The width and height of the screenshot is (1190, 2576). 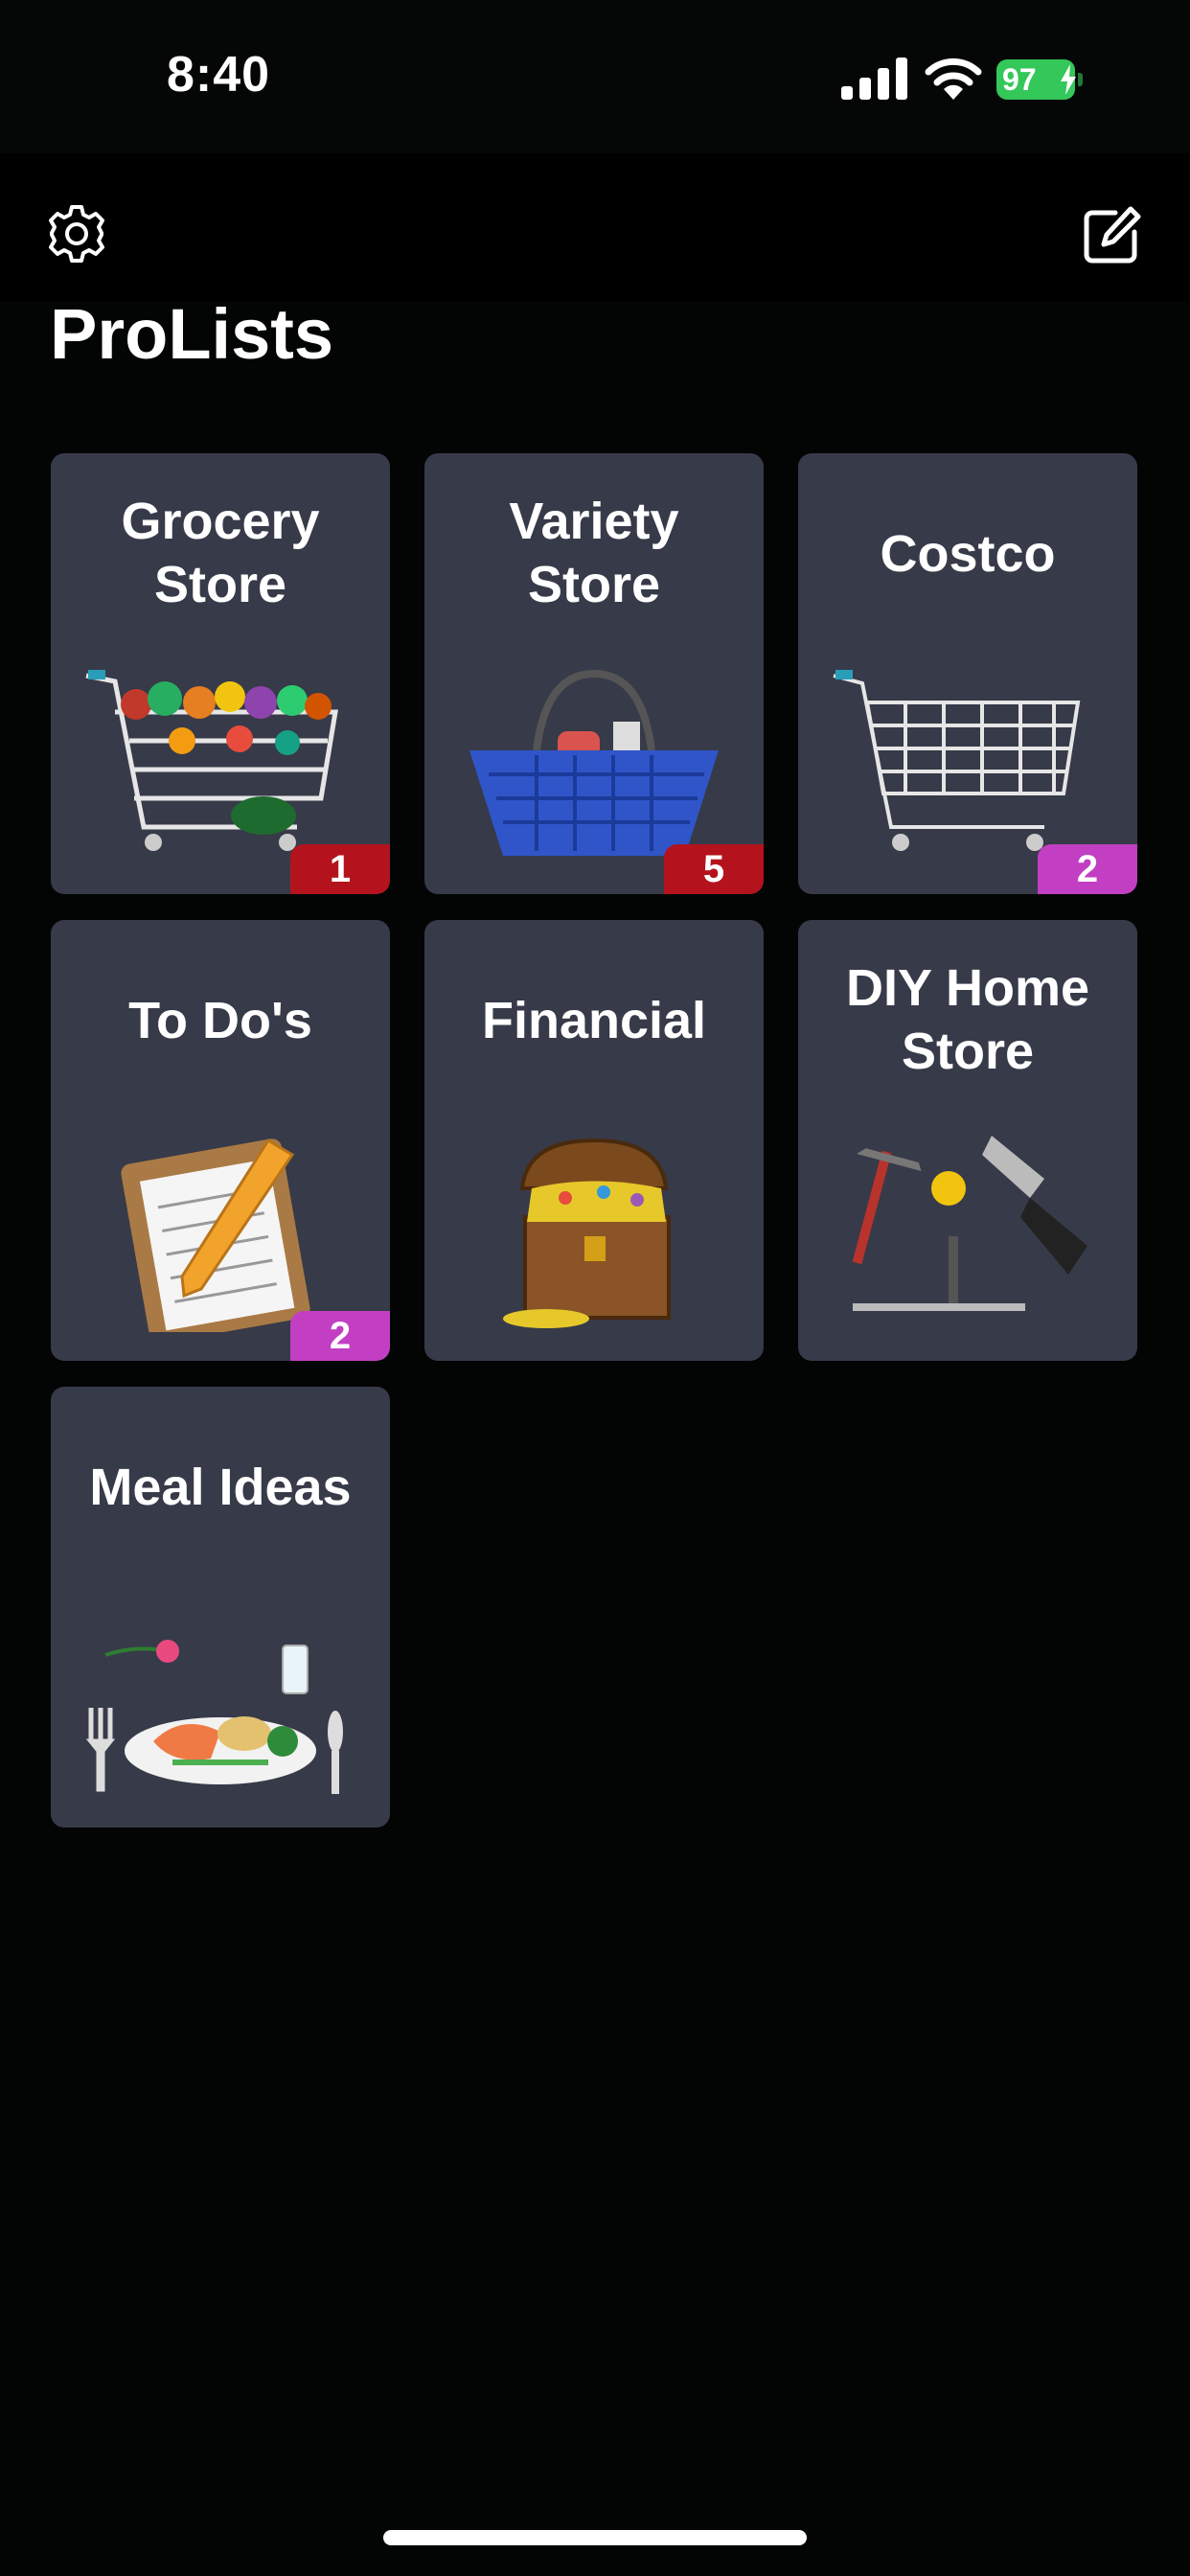 I want to click on list-tile-title: To Do's, so click(x=220, y=1020).